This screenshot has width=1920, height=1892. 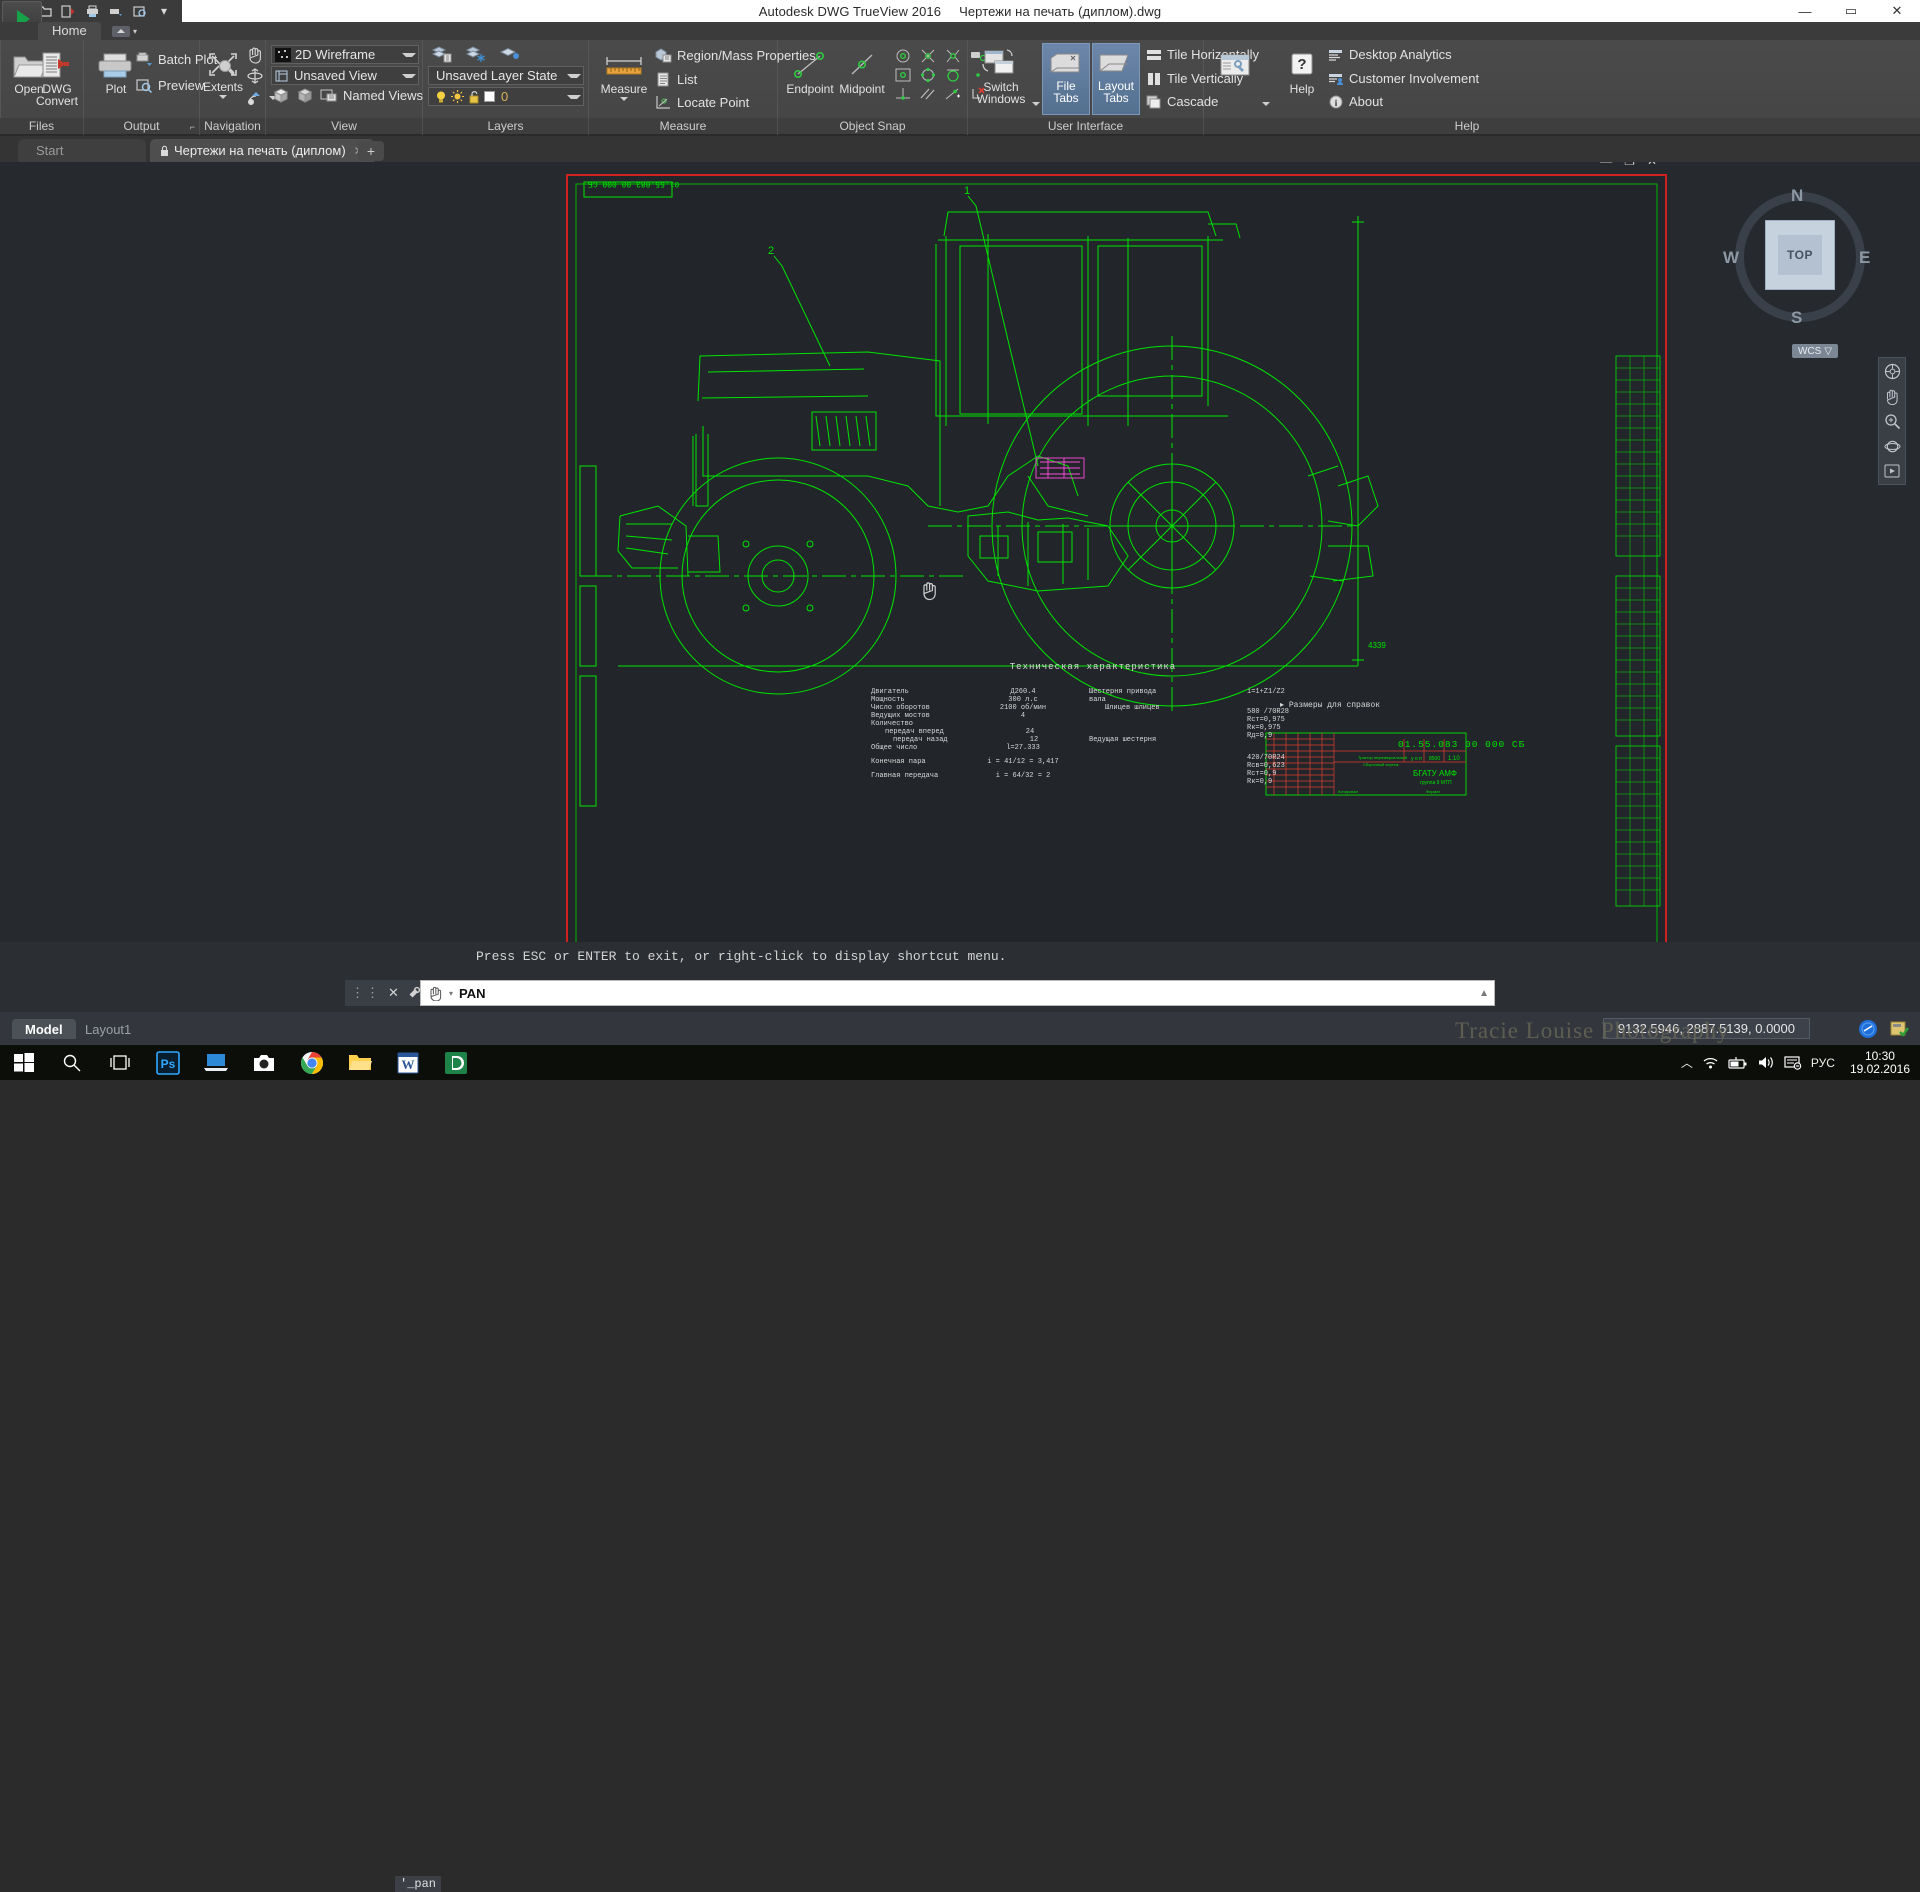 What do you see at coordinates (345, 54) in the screenshot?
I see `visual-style-combo: 2D Wireframe` at bounding box center [345, 54].